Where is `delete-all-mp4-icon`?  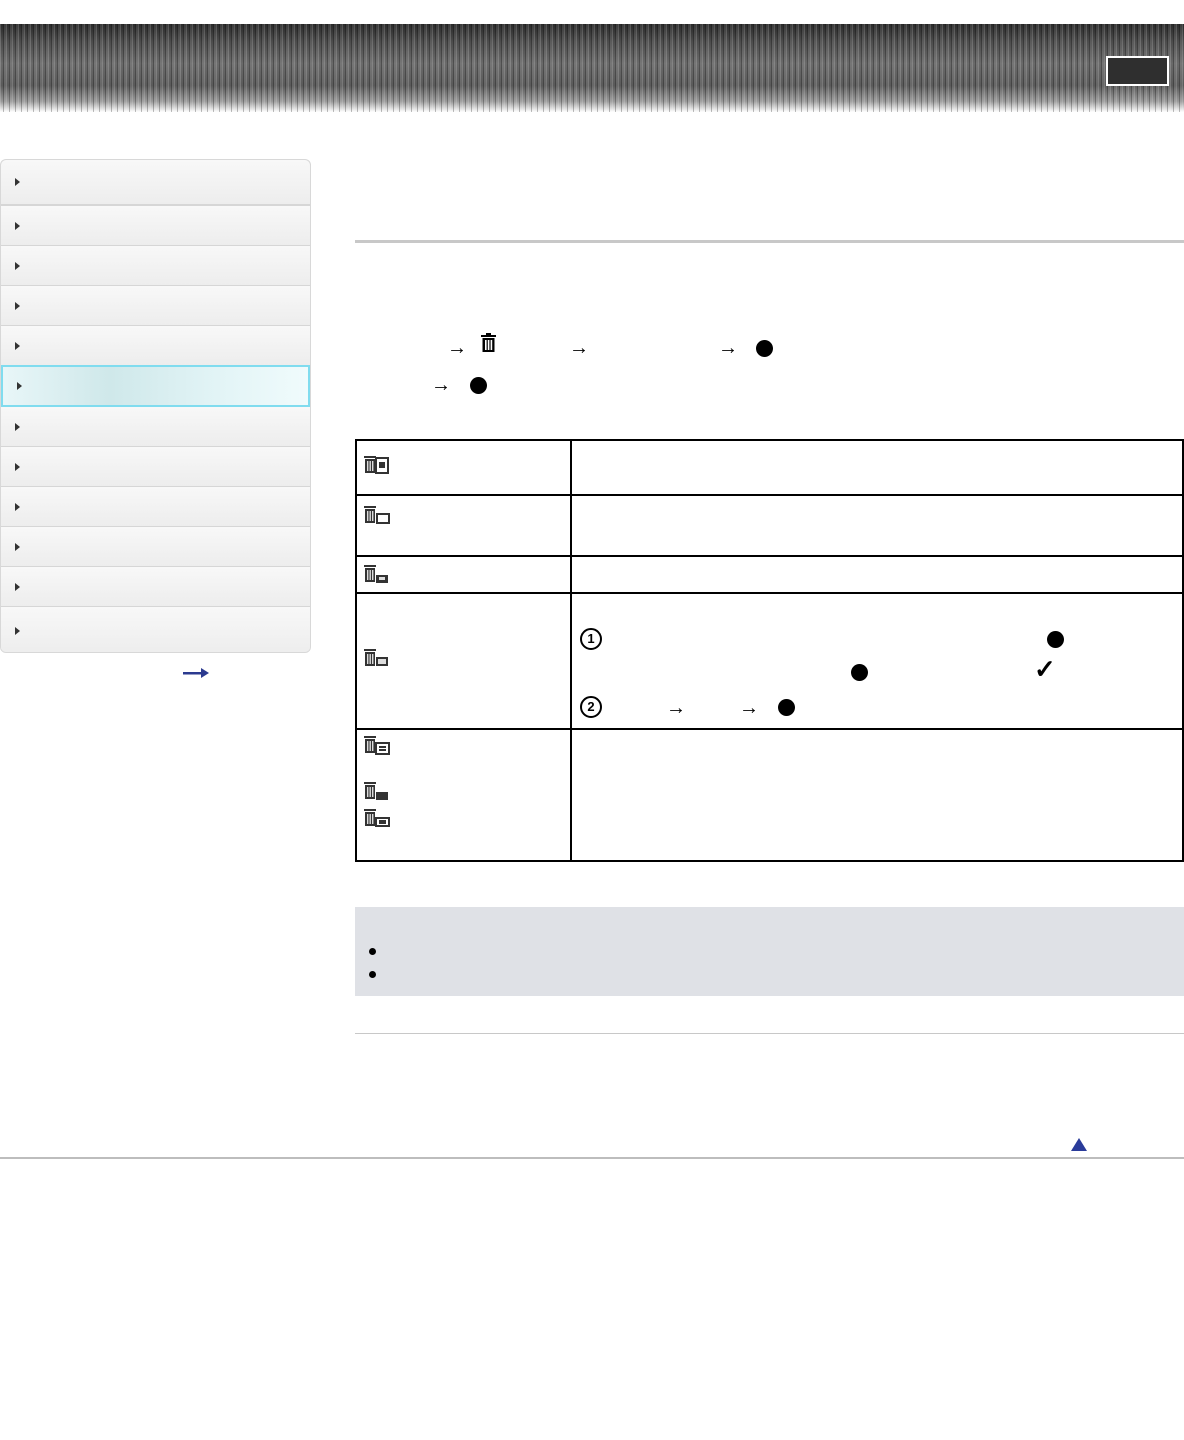 delete-all-mp4-icon is located at coordinates (377, 818).